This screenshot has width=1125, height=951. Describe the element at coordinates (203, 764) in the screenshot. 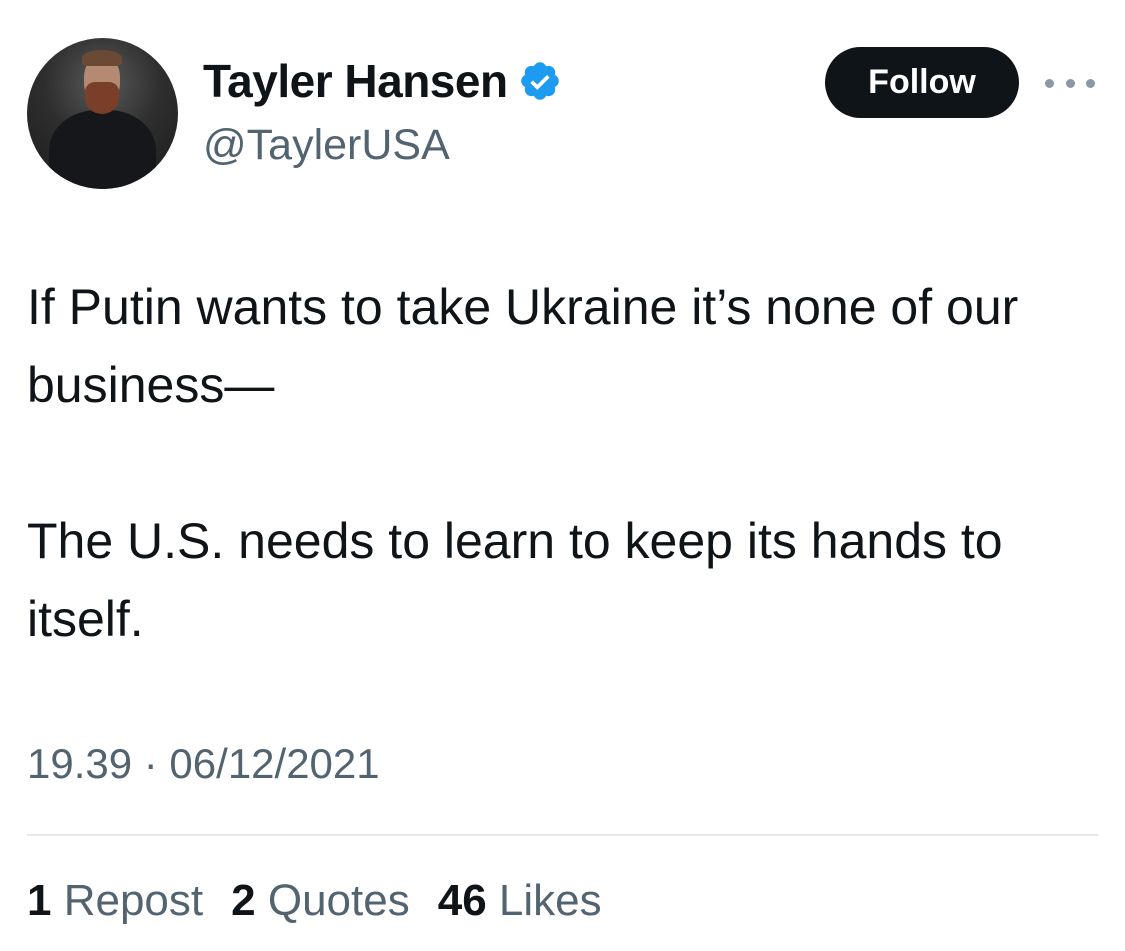

I see `tweet-timestamp: 19.39 · 06/12/2021` at that location.